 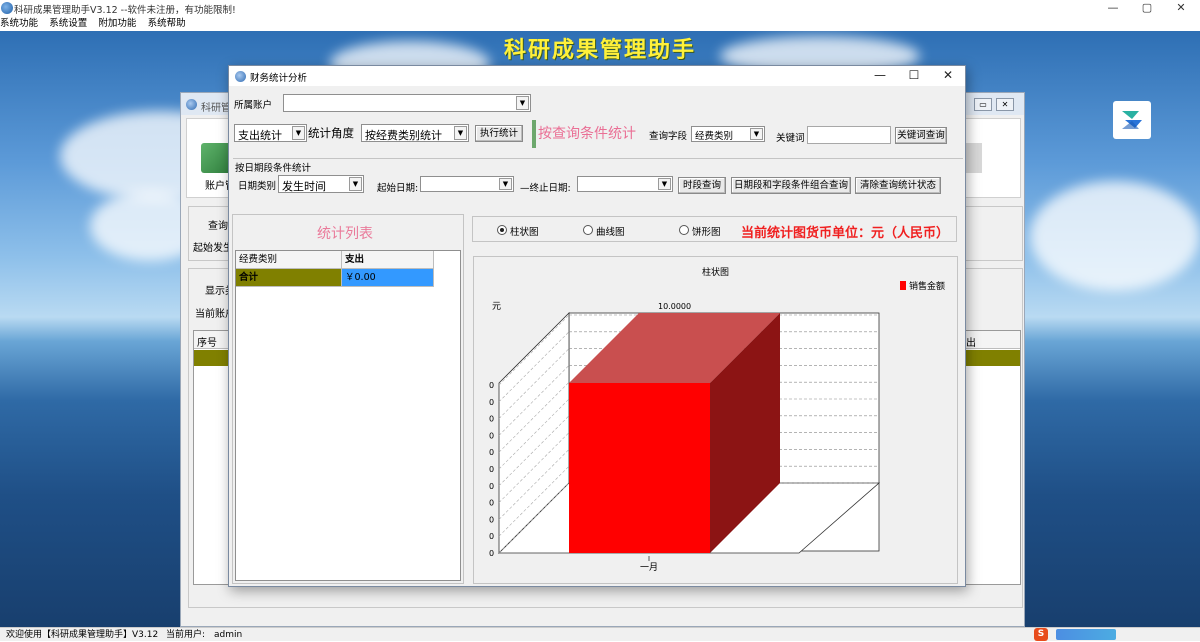 What do you see at coordinates (167, 23) in the screenshot?
I see `menu-system-help: 系统帮助` at bounding box center [167, 23].